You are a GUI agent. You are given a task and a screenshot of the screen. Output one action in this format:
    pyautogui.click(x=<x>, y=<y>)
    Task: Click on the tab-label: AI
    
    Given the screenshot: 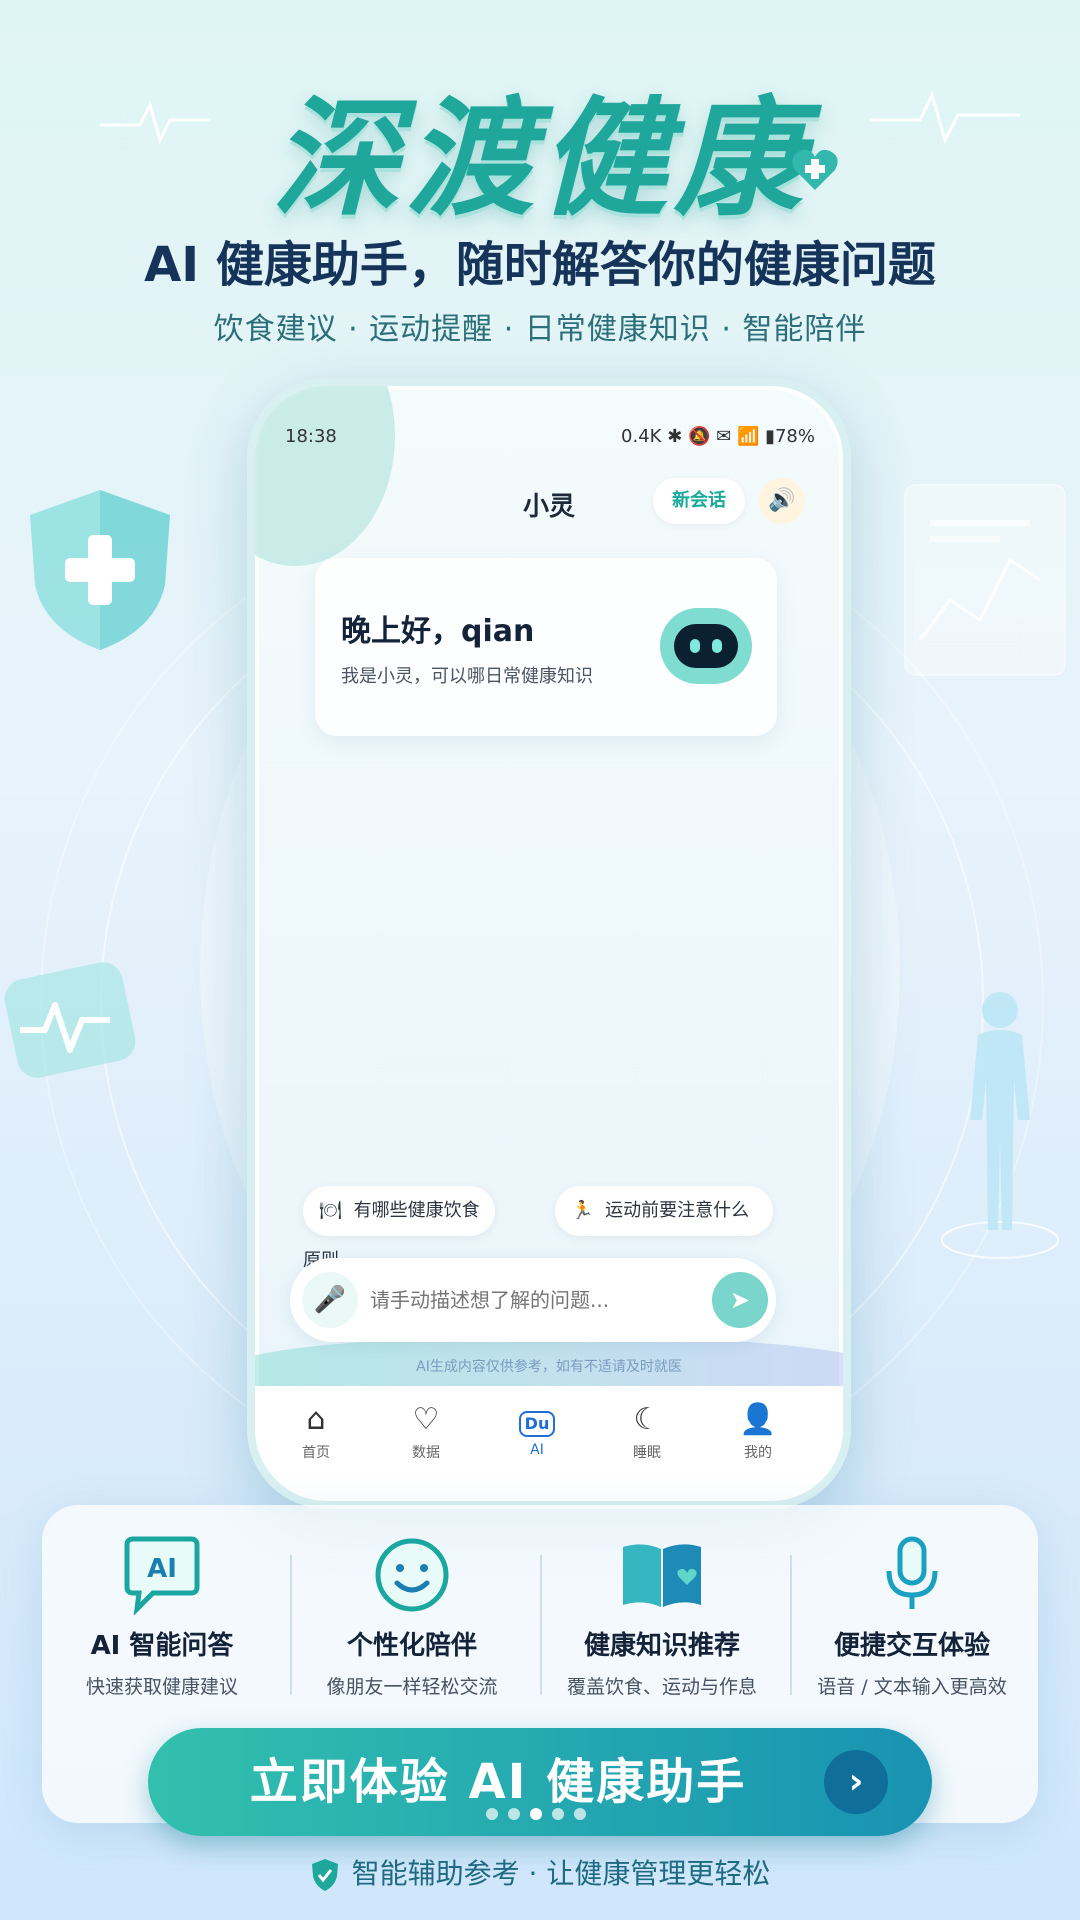 What is the action you would take?
    pyautogui.click(x=537, y=1450)
    